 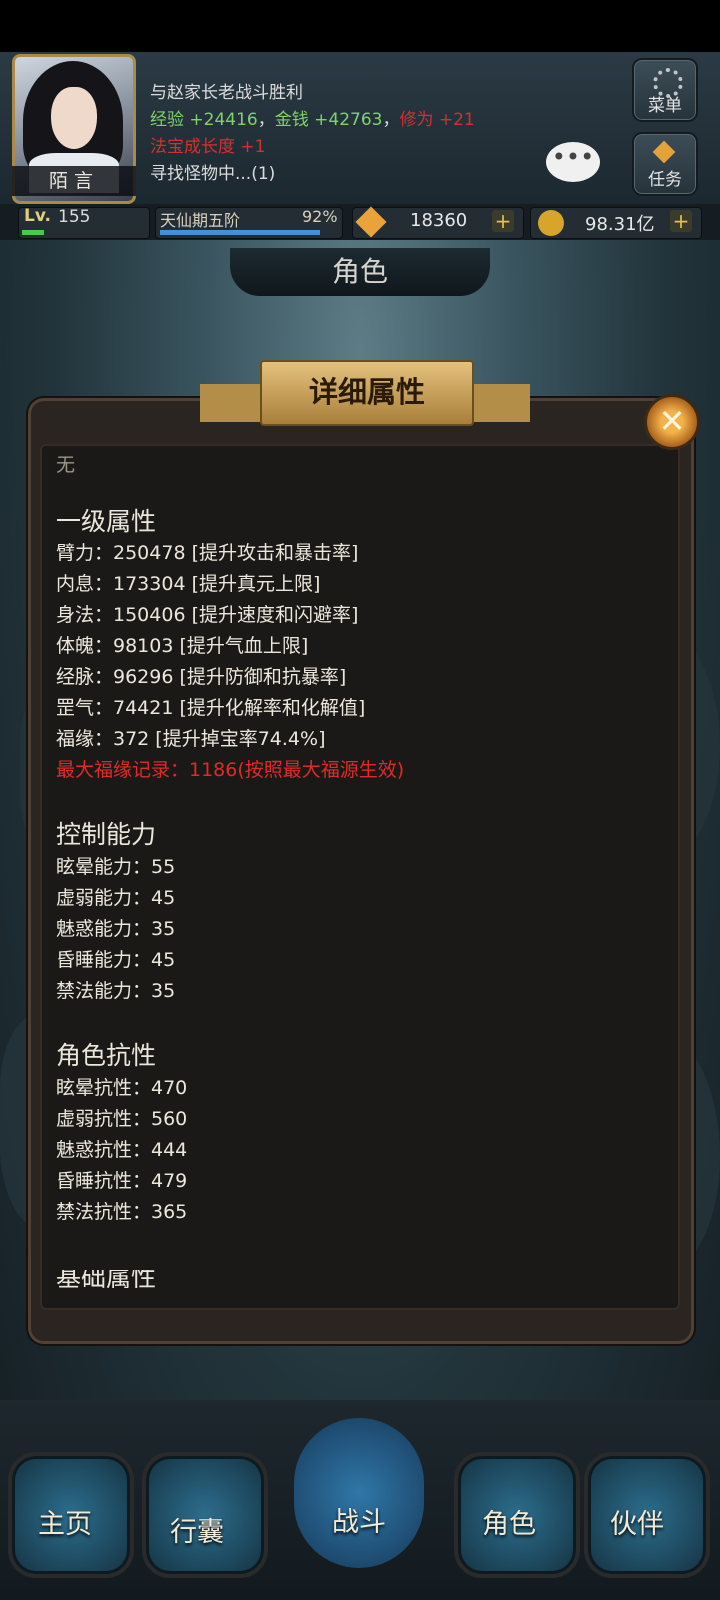 I want to click on player-name: 陌言, so click(x=74, y=181).